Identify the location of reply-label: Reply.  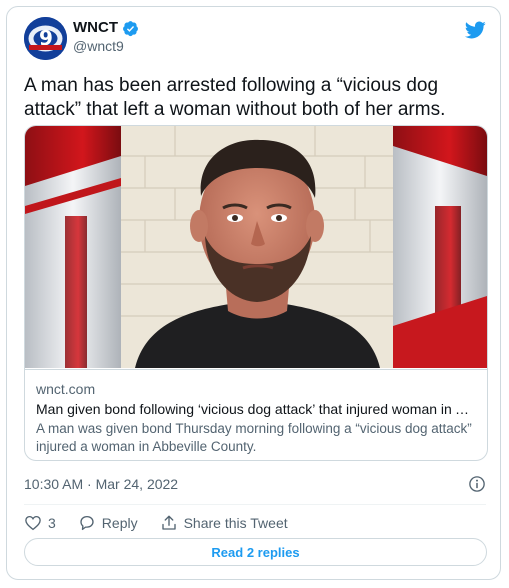
(119, 523).